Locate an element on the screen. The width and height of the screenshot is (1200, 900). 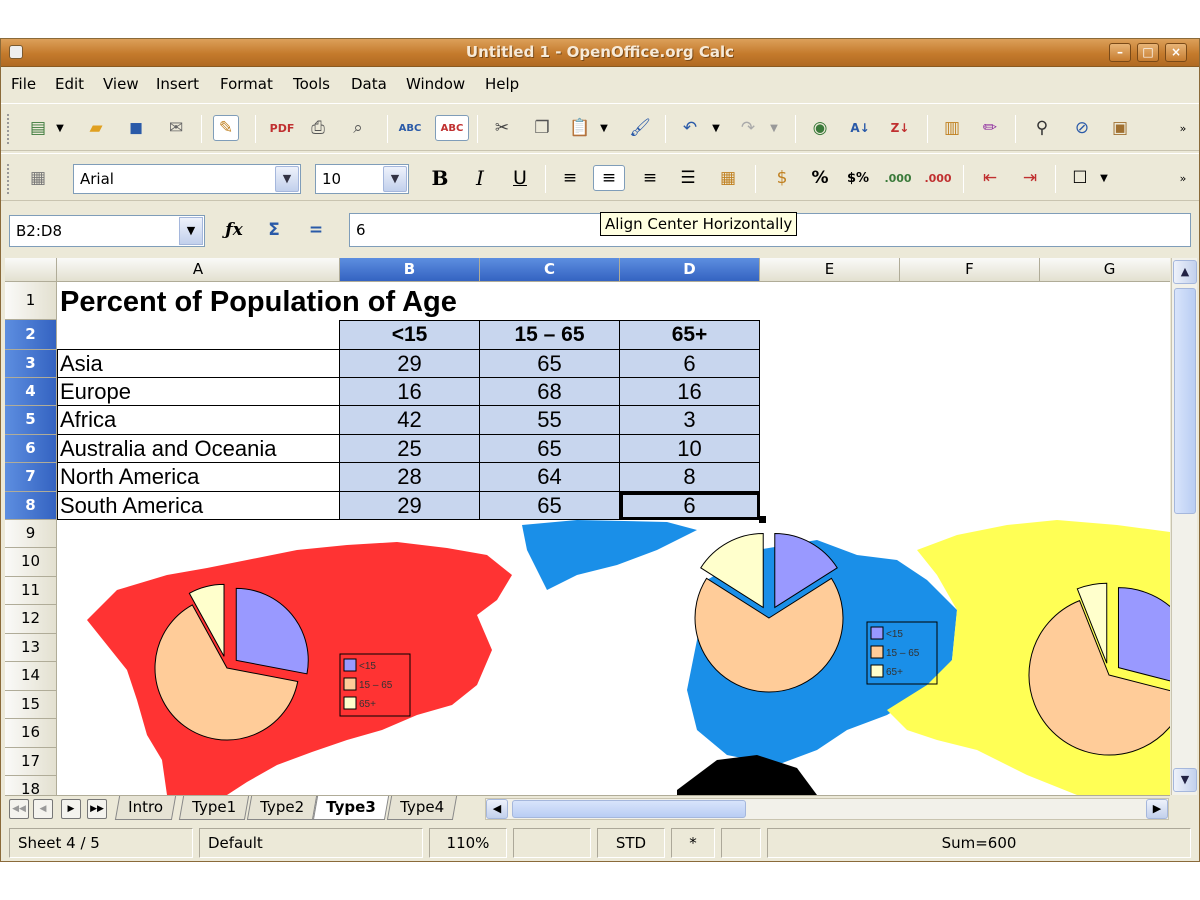
row-header: 18 is located at coordinates (31, 785).